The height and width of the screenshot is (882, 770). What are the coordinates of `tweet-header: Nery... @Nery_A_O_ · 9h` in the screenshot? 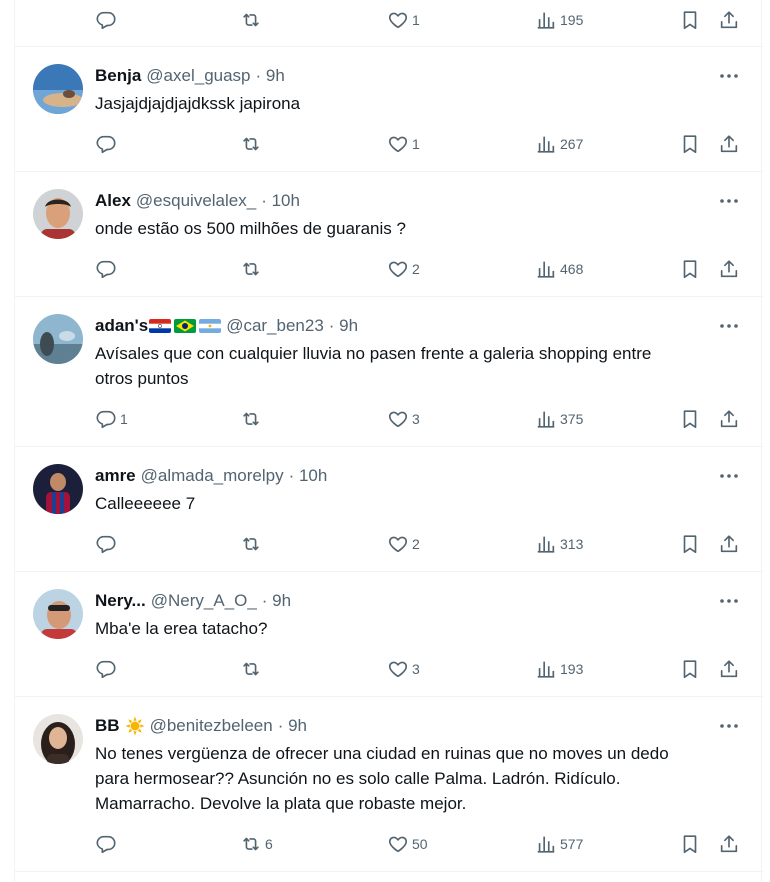 It's located at (193, 601).